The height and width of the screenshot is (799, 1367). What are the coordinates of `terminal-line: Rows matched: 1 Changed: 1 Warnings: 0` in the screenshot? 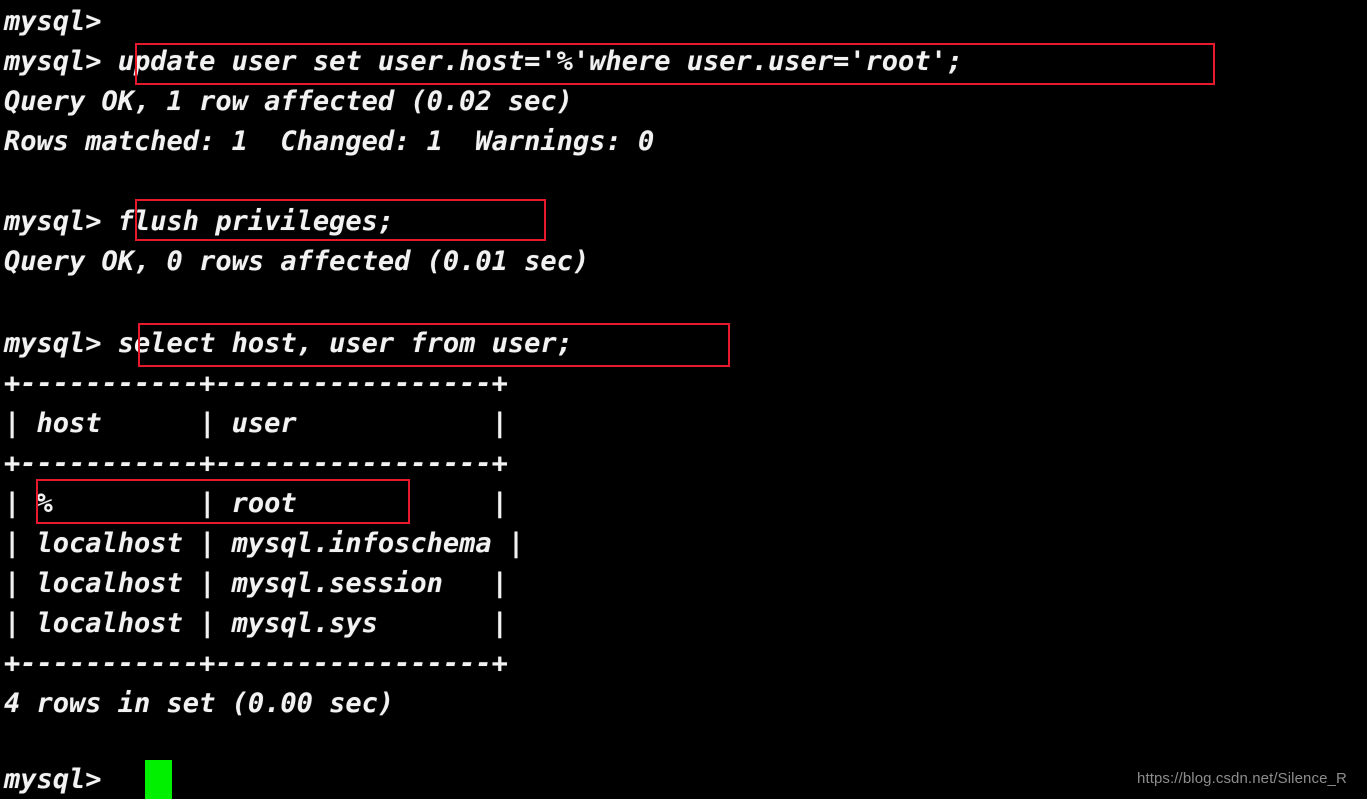 It's located at (329, 141).